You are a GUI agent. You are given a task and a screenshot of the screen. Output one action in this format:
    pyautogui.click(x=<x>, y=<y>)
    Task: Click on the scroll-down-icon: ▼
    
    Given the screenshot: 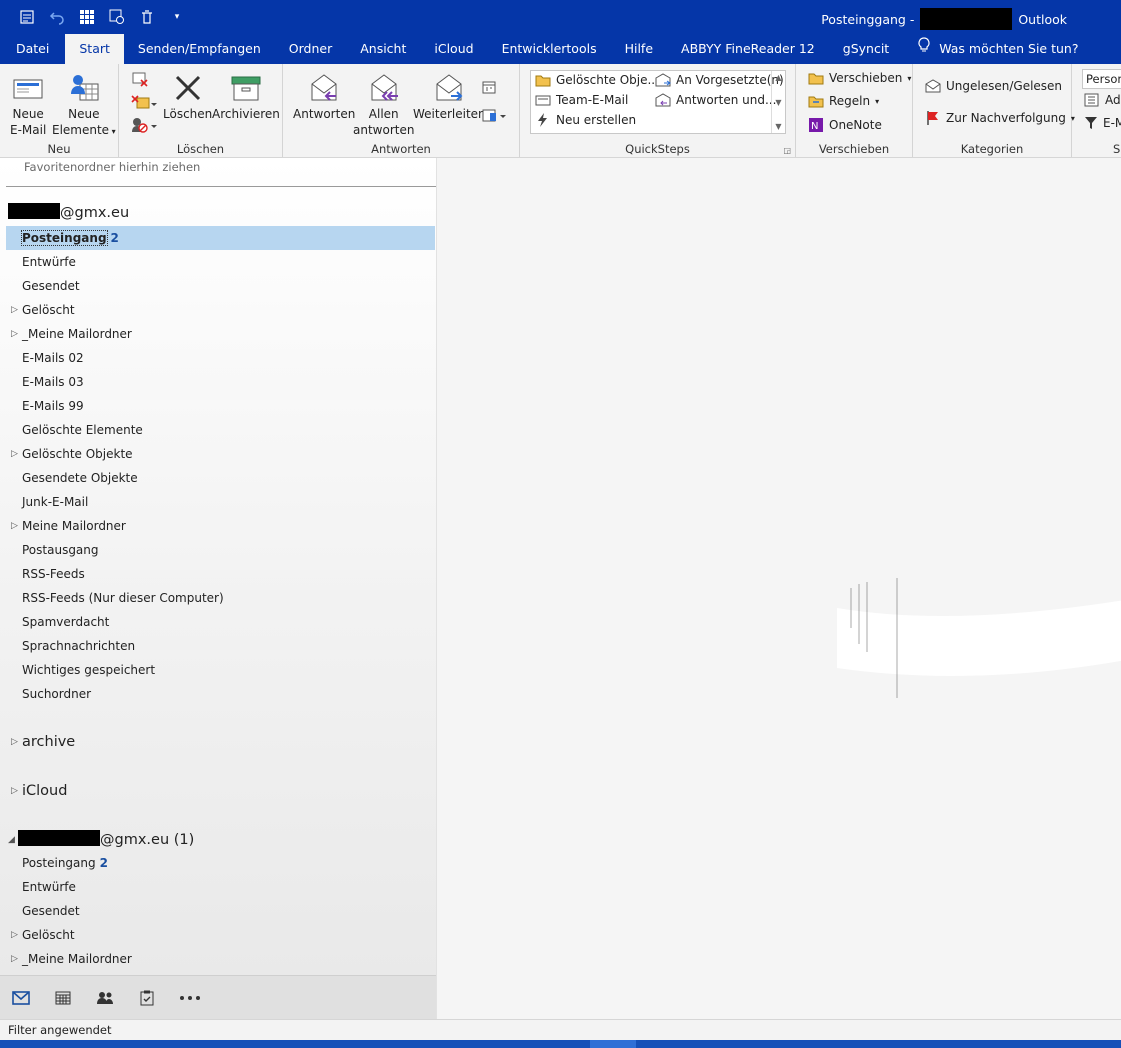 What is the action you would take?
    pyautogui.click(x=778, y=102)
    